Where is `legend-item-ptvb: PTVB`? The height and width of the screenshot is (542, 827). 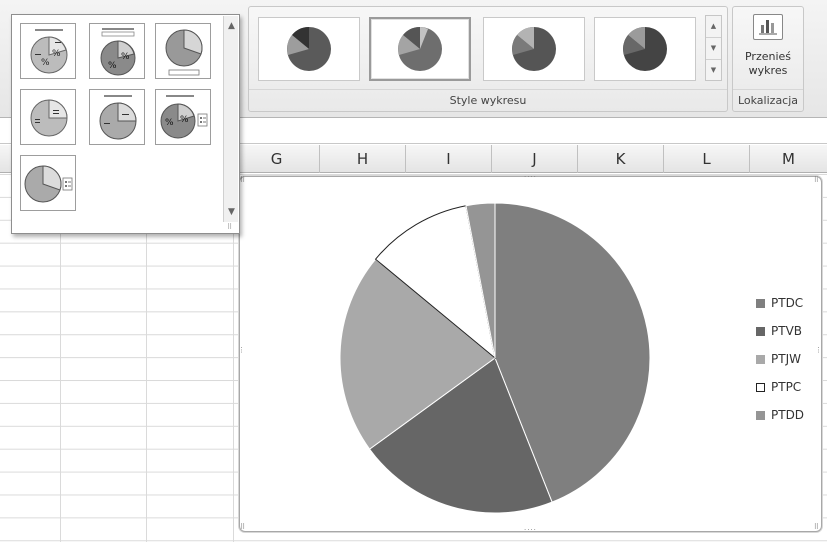
legend-item-ptvb: PTVB is located at coordinates (780, 331).